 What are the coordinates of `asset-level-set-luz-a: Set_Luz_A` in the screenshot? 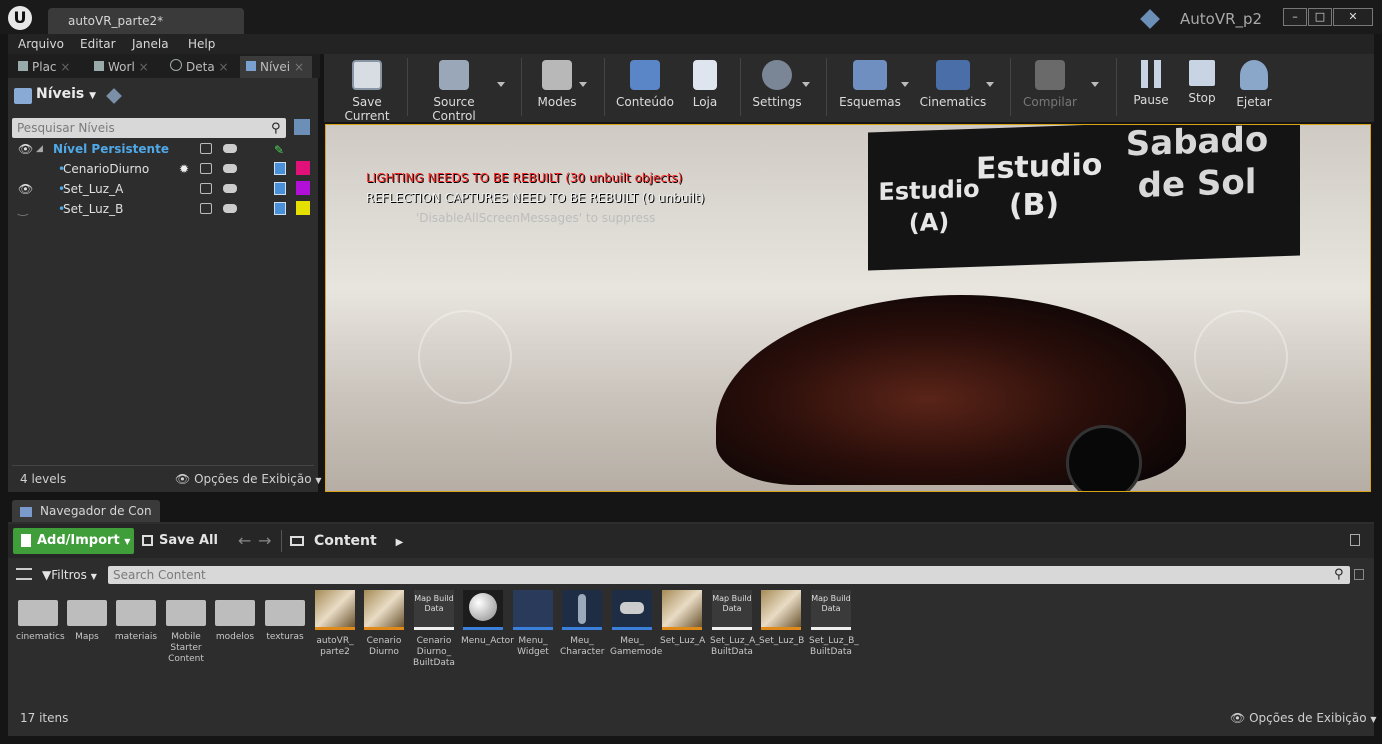 It's located at (682, 618).